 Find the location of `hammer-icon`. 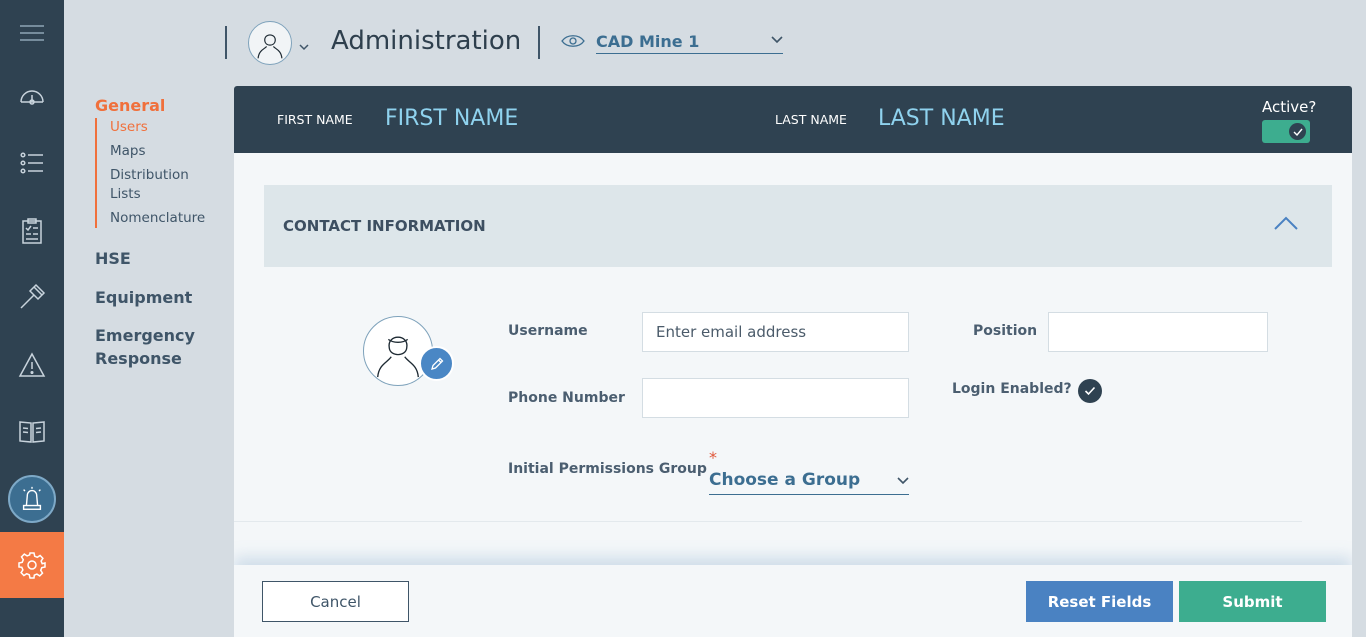

hammer-icon is located at coordinates (32, 297).